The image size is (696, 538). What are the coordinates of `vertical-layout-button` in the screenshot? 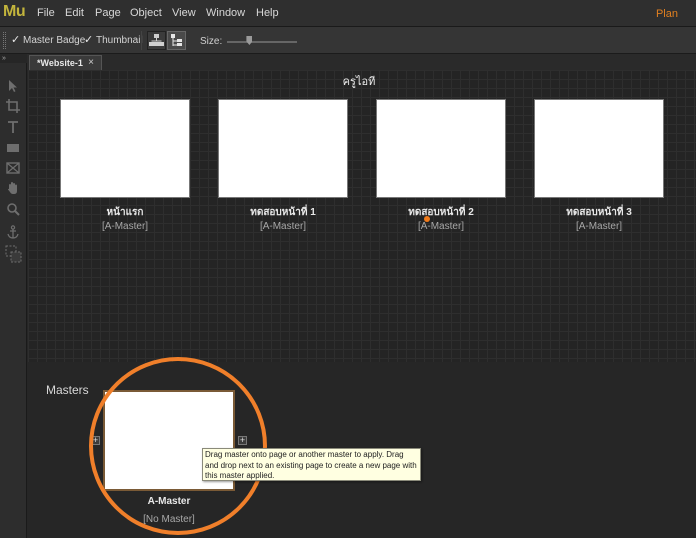 It's located at (156, 40).